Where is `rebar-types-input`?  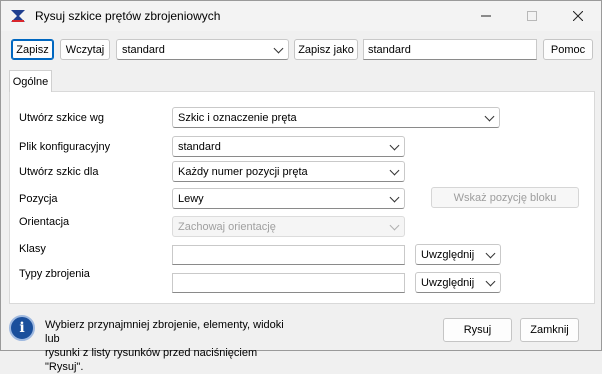
rebar-types-input is located at coordinates (288, 283).